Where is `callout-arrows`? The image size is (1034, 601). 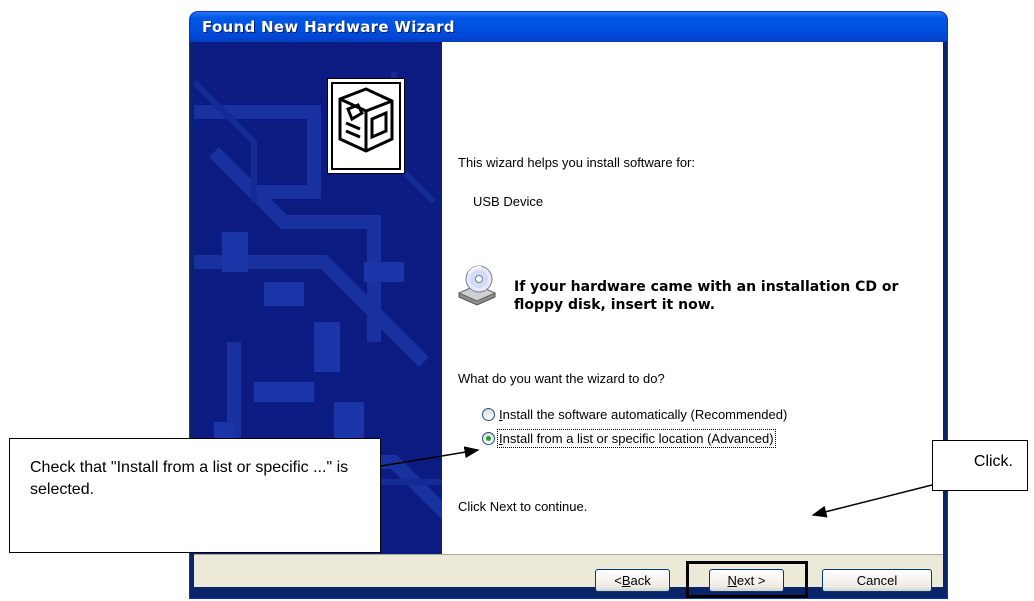
callout-arrows is located at coordinates (656, 482).